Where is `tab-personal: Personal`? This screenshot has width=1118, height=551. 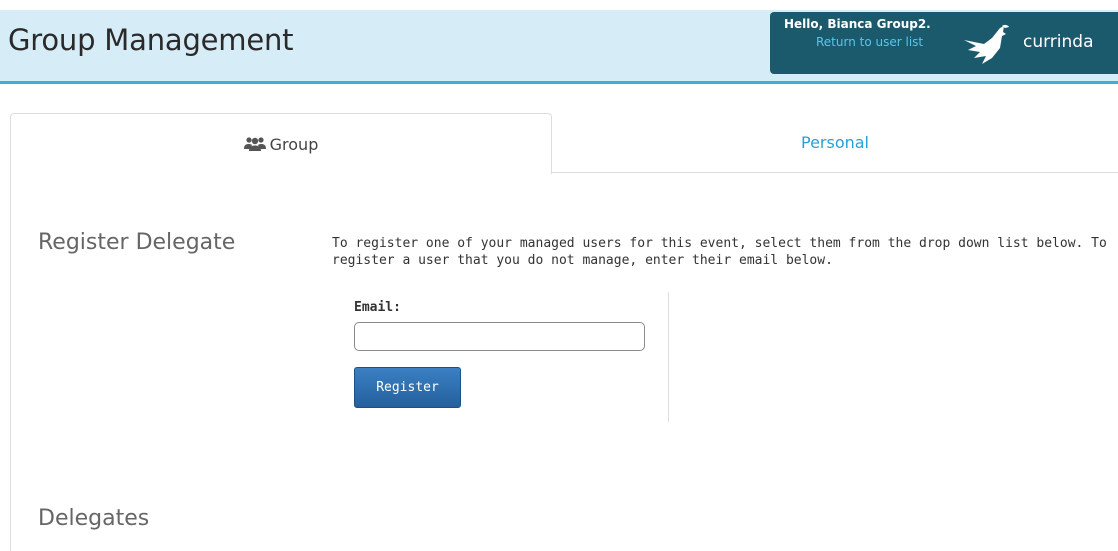
tab-personal: Personal is located at coordinates (835, 143).